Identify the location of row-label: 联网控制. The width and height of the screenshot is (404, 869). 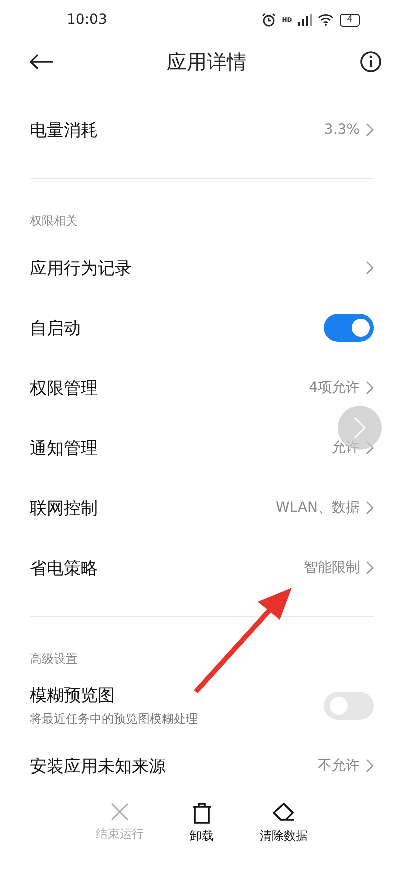
(64, 509).